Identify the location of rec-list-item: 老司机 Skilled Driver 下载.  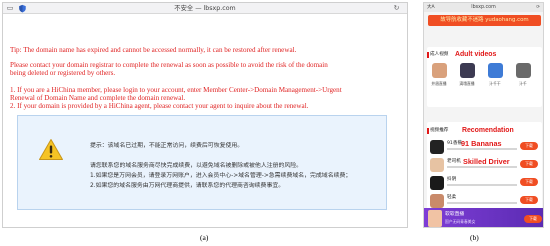
(484, 165).